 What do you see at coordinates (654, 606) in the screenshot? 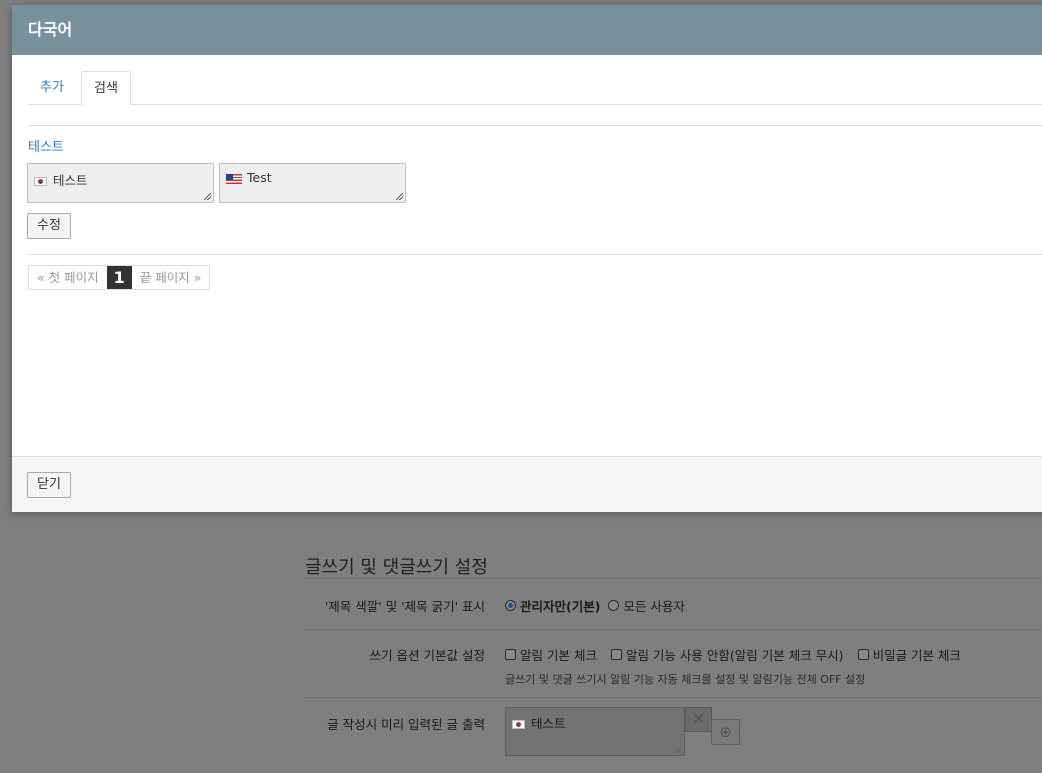
I see `all-users-label: 모든 사용자` at bounding box center [654, 606].